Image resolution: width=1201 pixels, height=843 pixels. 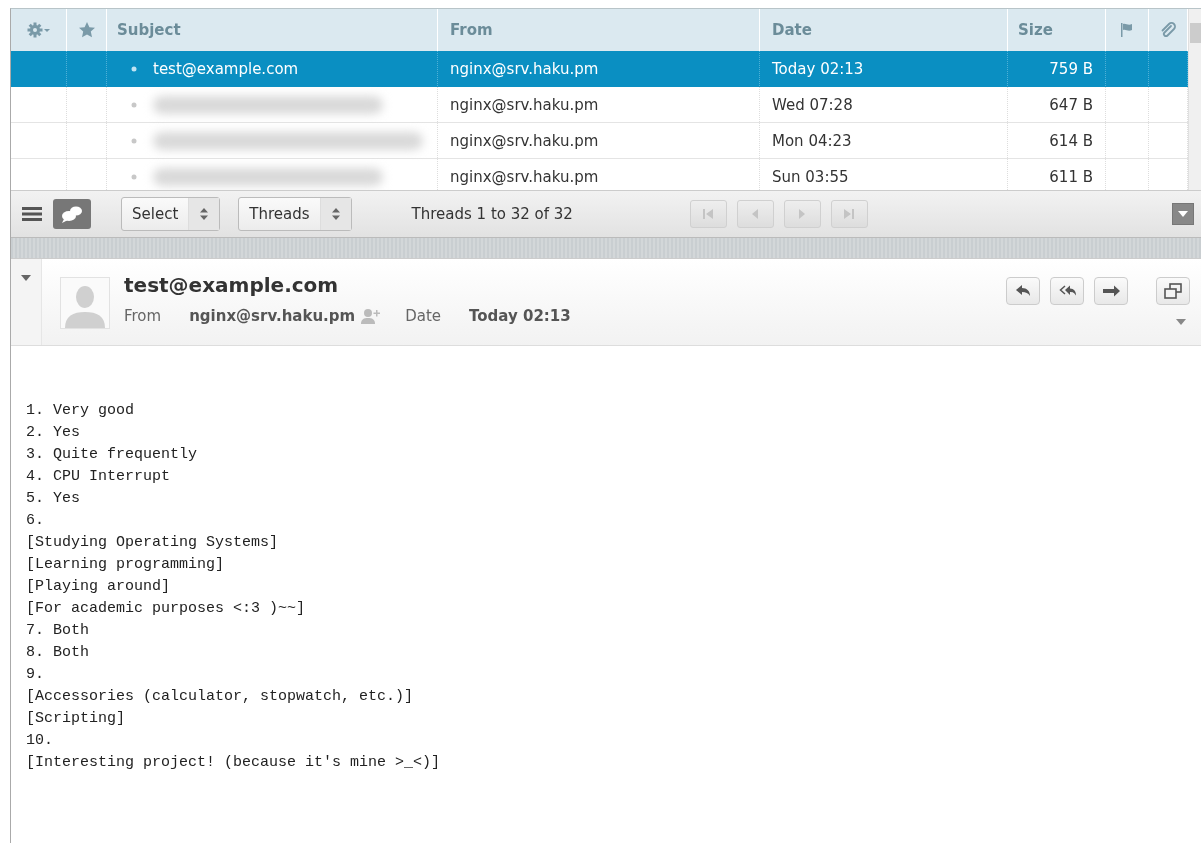 What do you see at coordinates (520, 316) in the screenshot?
I see `message-date: Today 02:13` at bounding box center [520, 316].